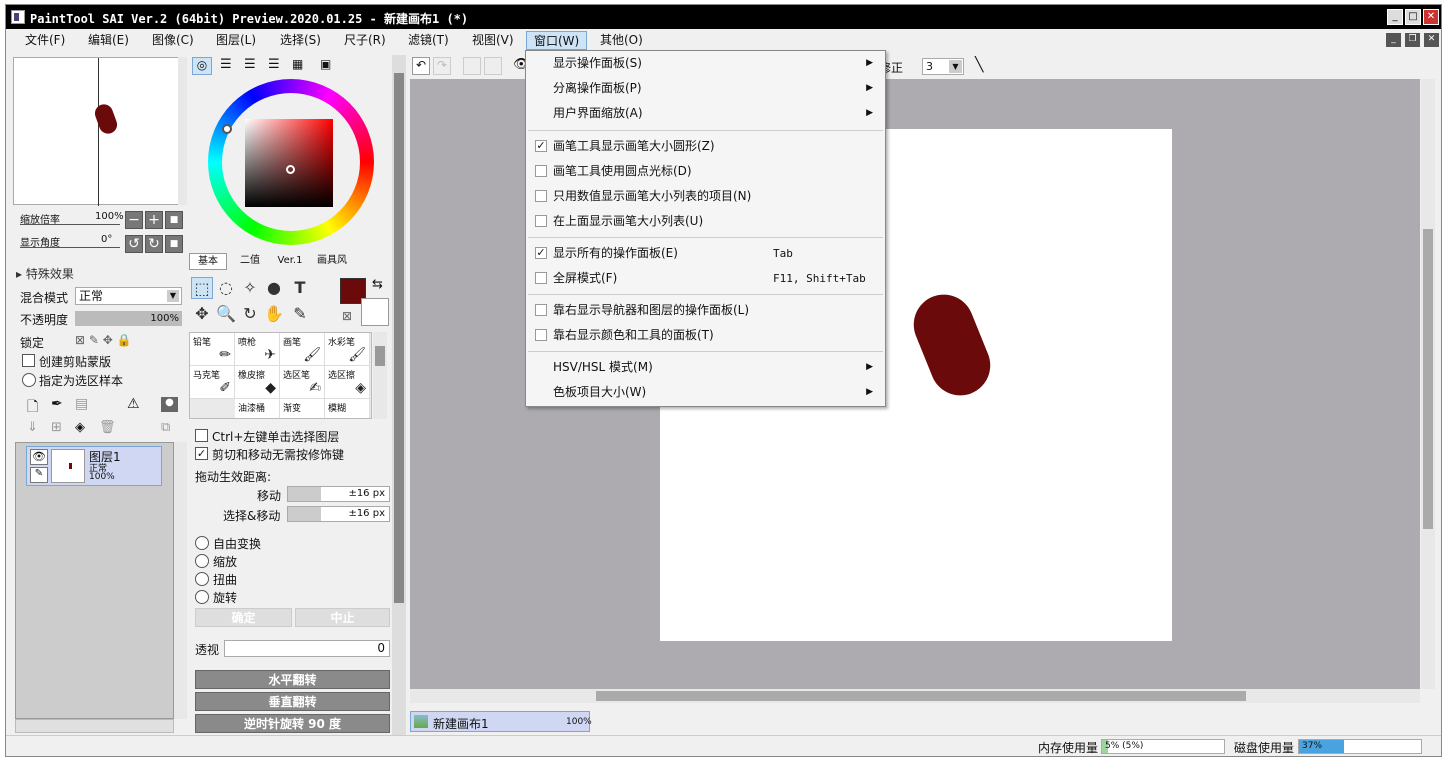 The width and height of the screenshot is (1446, 760). What do you see at coordinates (202, 66) in the screenshot?
I see `color-wheel-mode-icon: ◎` at bounding box center [202, 66].